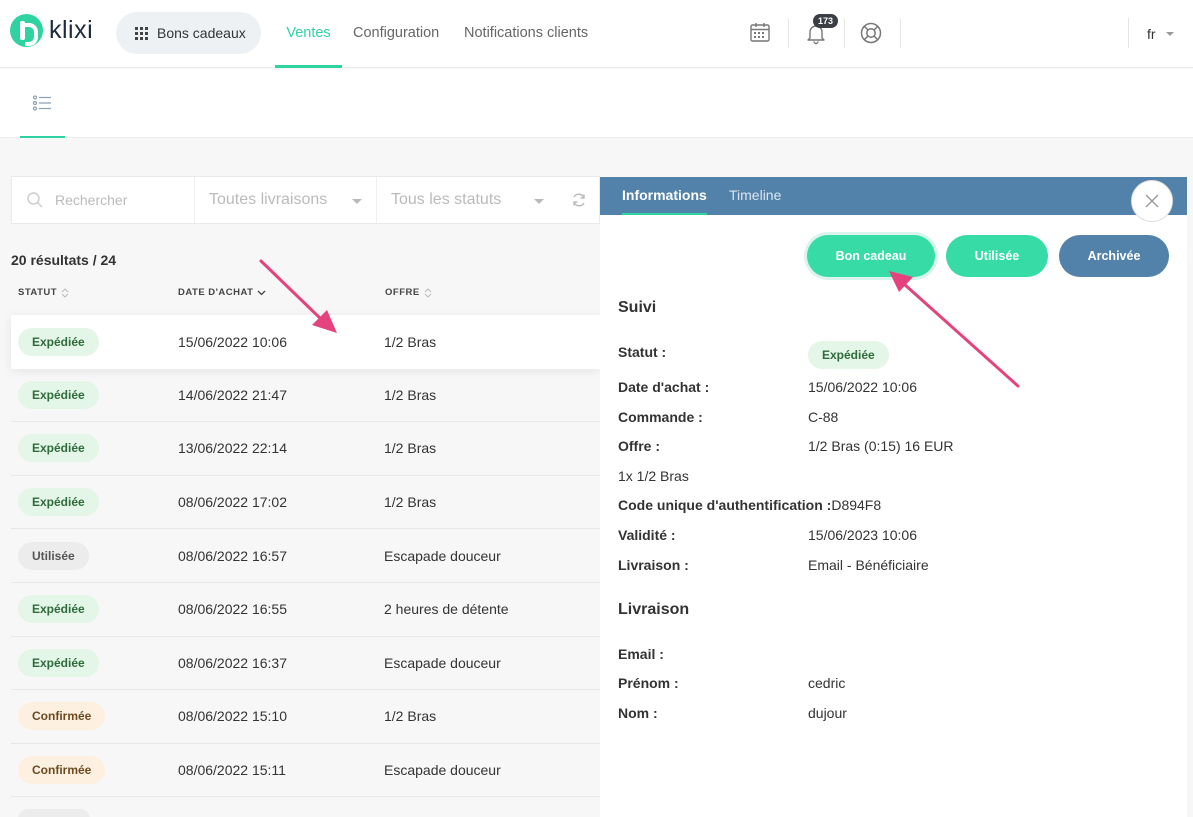  Describe the element at coordinates (232, 555) in the screenshot. I see `purchase-date: 08/06/2022 16:57` at that location.